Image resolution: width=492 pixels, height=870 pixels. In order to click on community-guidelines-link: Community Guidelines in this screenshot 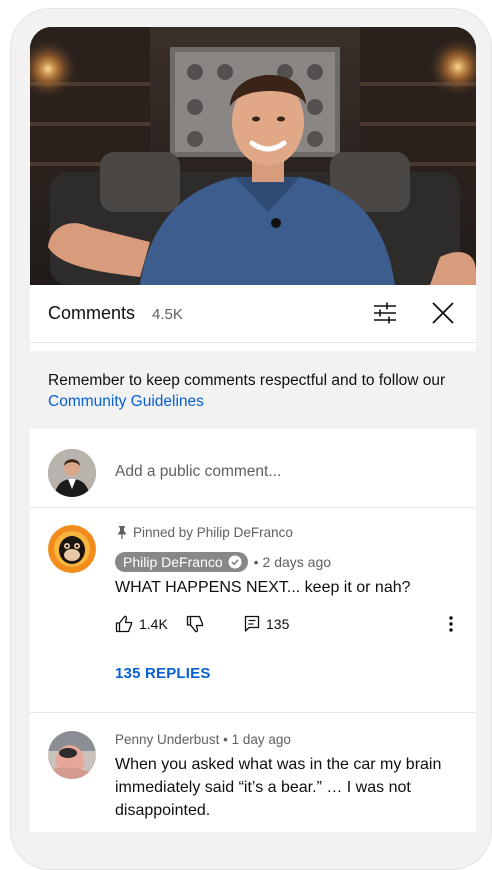, I will do `click(126, 401)`.